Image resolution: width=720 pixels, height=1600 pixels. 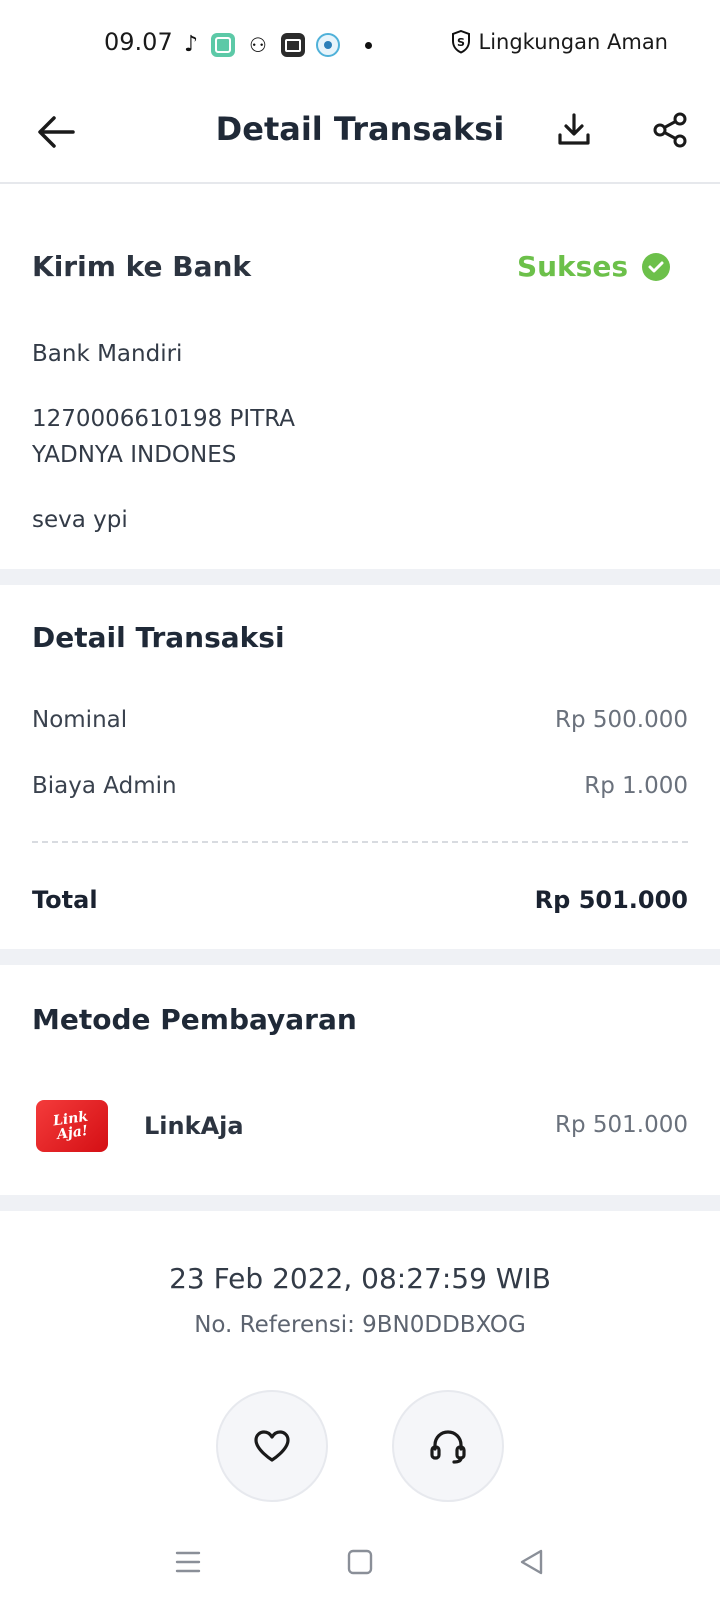 I want to click on check-circle-icon, so click(x=656, y=266).